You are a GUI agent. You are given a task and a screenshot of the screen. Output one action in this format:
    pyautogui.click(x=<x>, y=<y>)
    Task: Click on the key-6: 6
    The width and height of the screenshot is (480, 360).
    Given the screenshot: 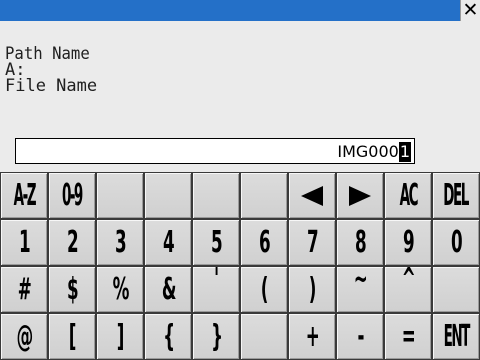 What is the action you would take?
    pyautogui.click(x=264, y=242)
    